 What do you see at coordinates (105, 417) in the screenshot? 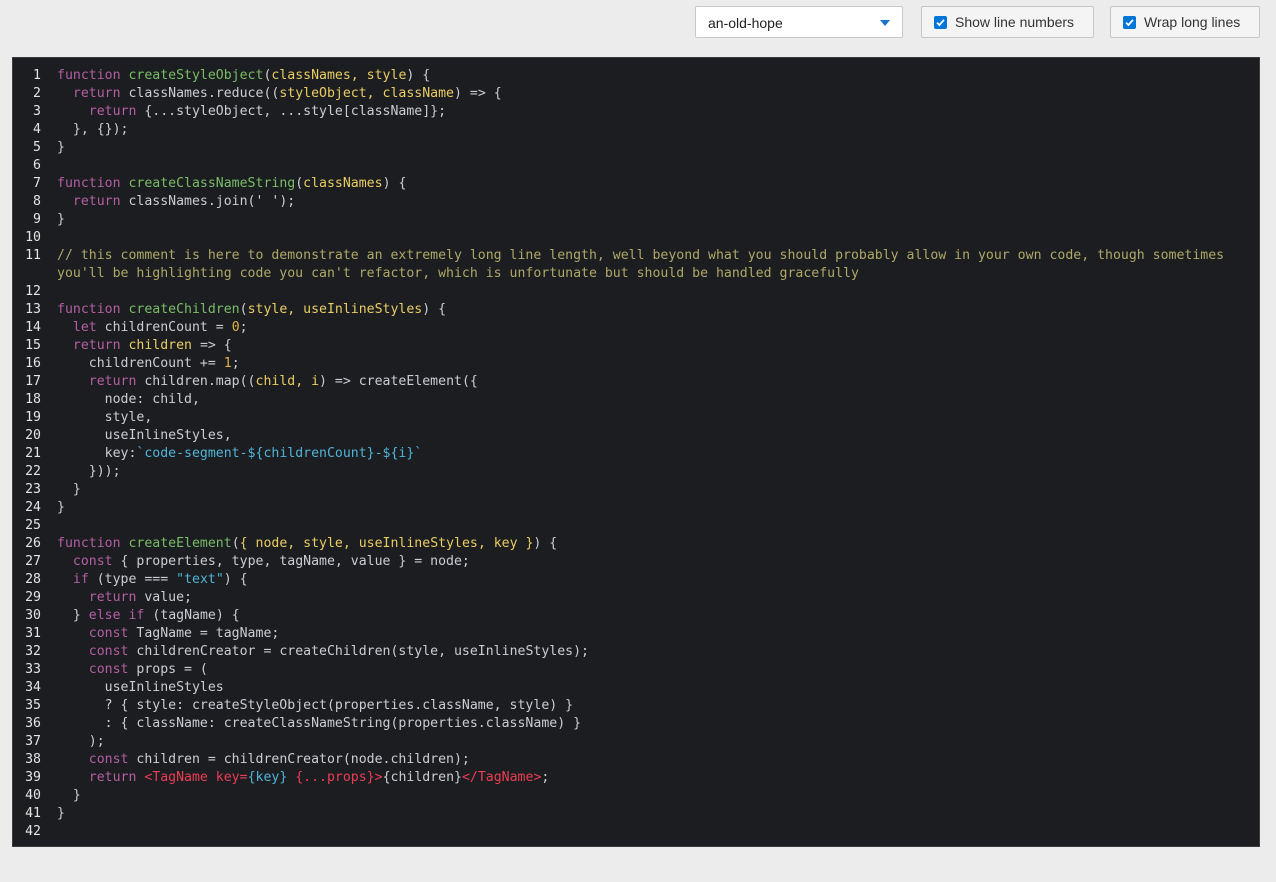
I see `code-token: style,` at bounding box center [105, 417].